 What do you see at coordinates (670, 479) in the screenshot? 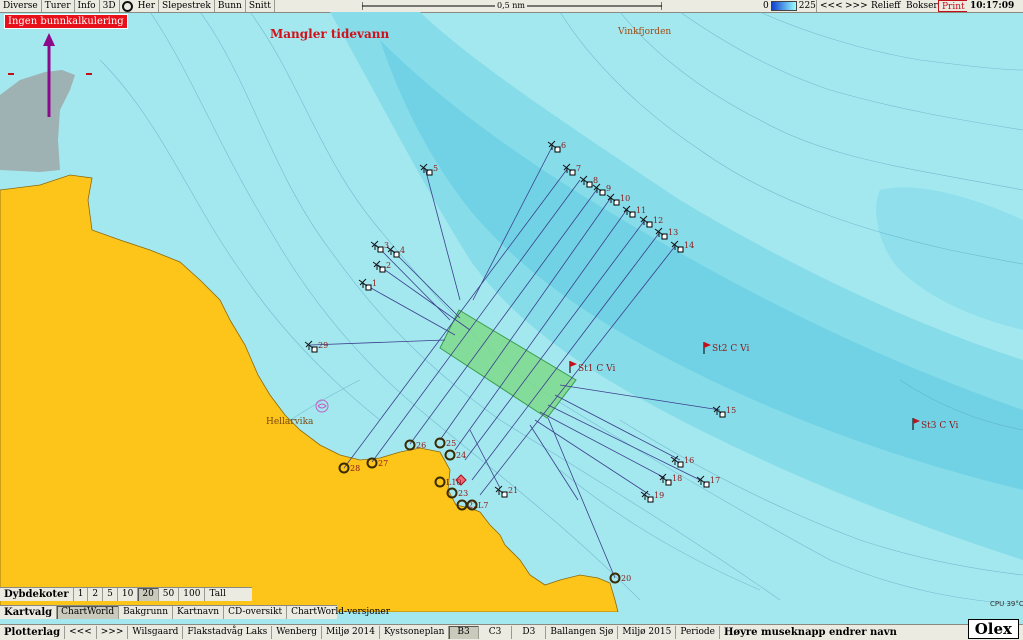
I see `anchor-mark-18: 18` at bounding box center [670, 479].